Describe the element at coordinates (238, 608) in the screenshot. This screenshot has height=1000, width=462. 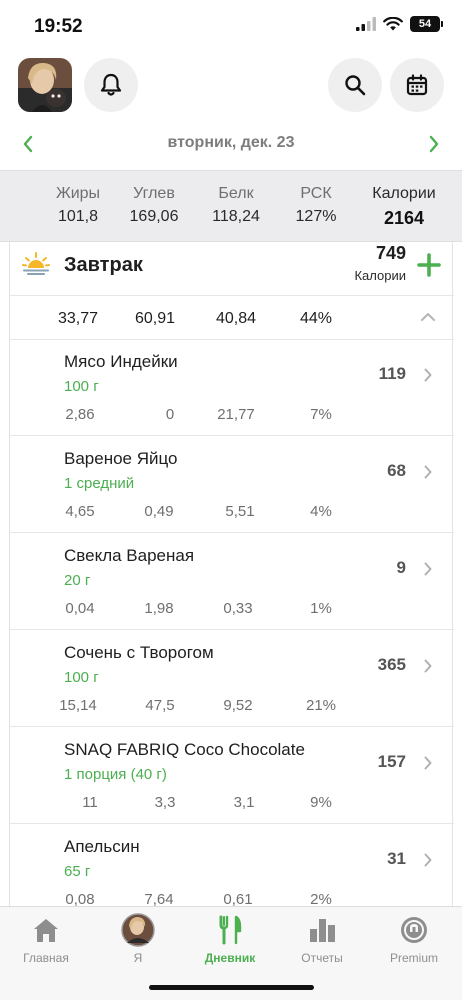
I see `food-protein: 0,33` at that location.